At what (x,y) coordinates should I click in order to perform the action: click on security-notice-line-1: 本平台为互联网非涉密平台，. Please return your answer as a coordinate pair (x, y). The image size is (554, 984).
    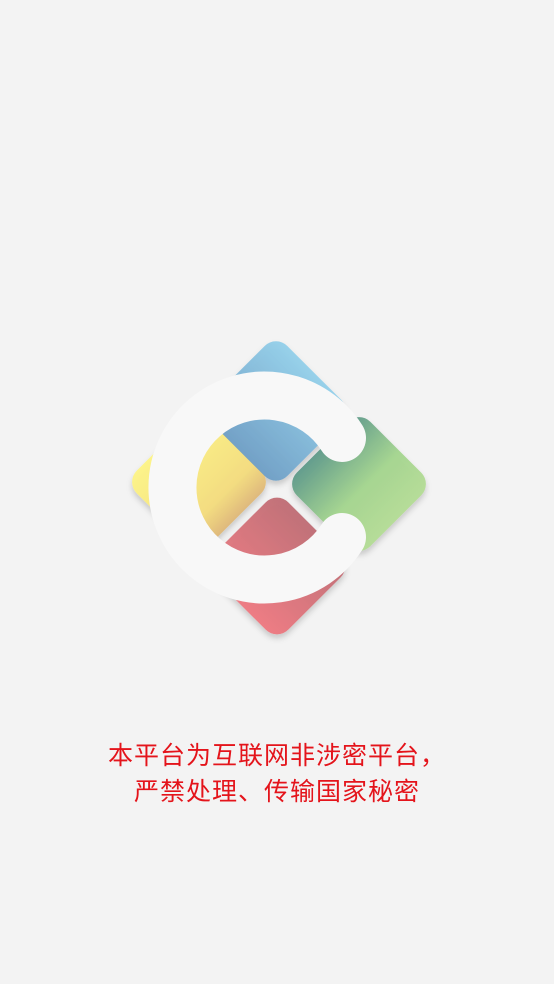
    Looking at the image, I should click on (276, 755).